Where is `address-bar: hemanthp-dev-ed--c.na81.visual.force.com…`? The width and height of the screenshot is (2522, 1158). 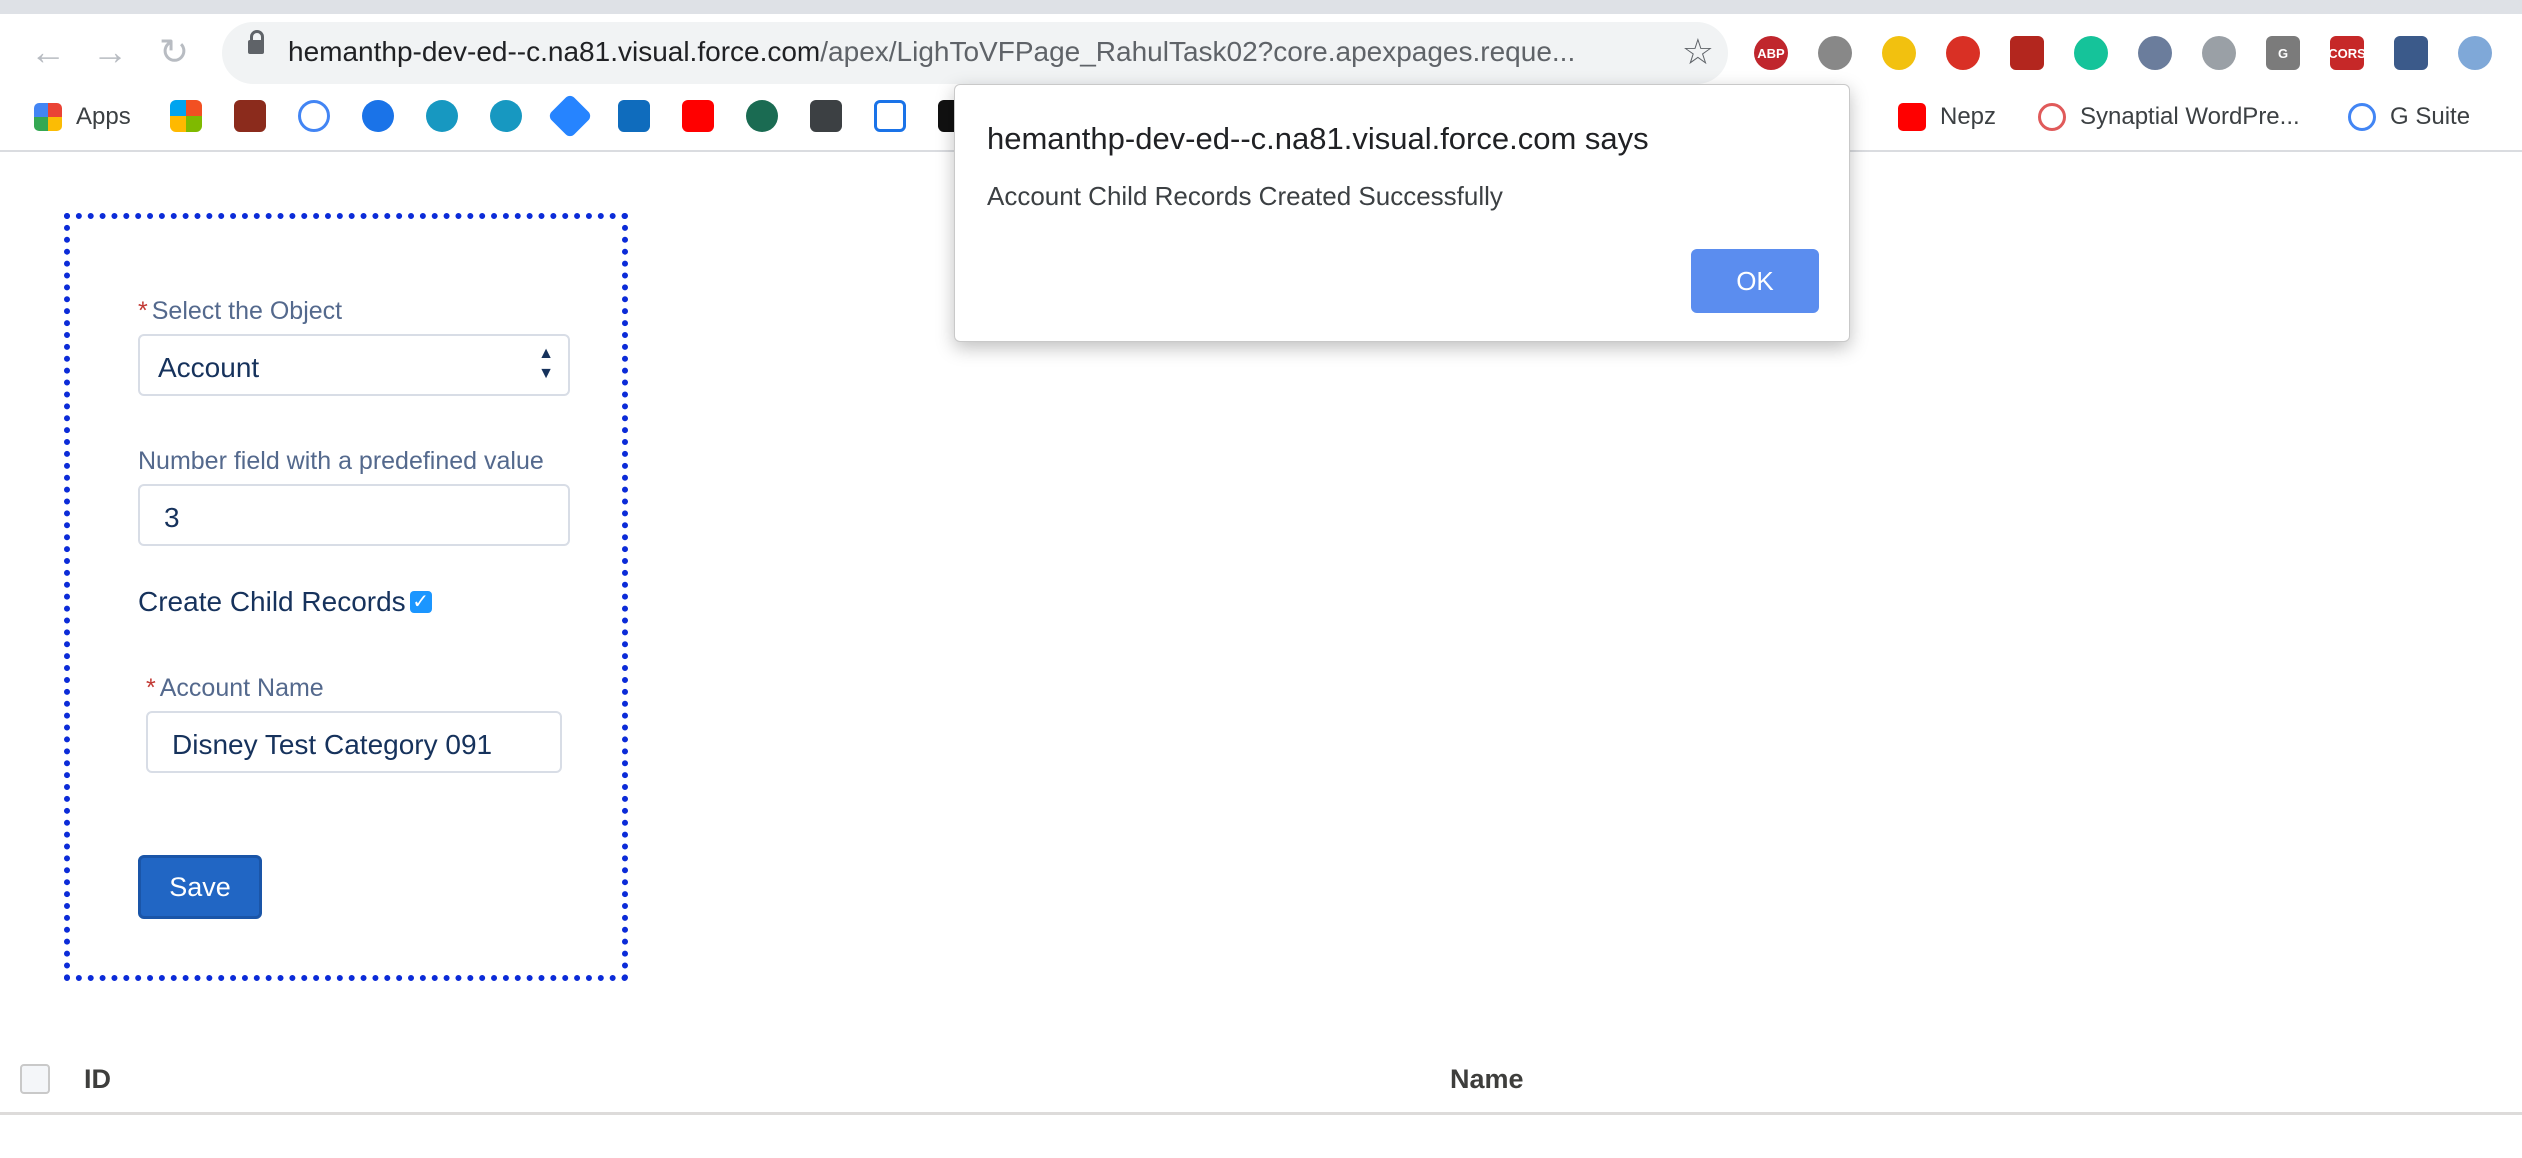
address-bar: hemanthp-dev-ed--c.na81.visual.force.com… is located at coordinates (975, 53).